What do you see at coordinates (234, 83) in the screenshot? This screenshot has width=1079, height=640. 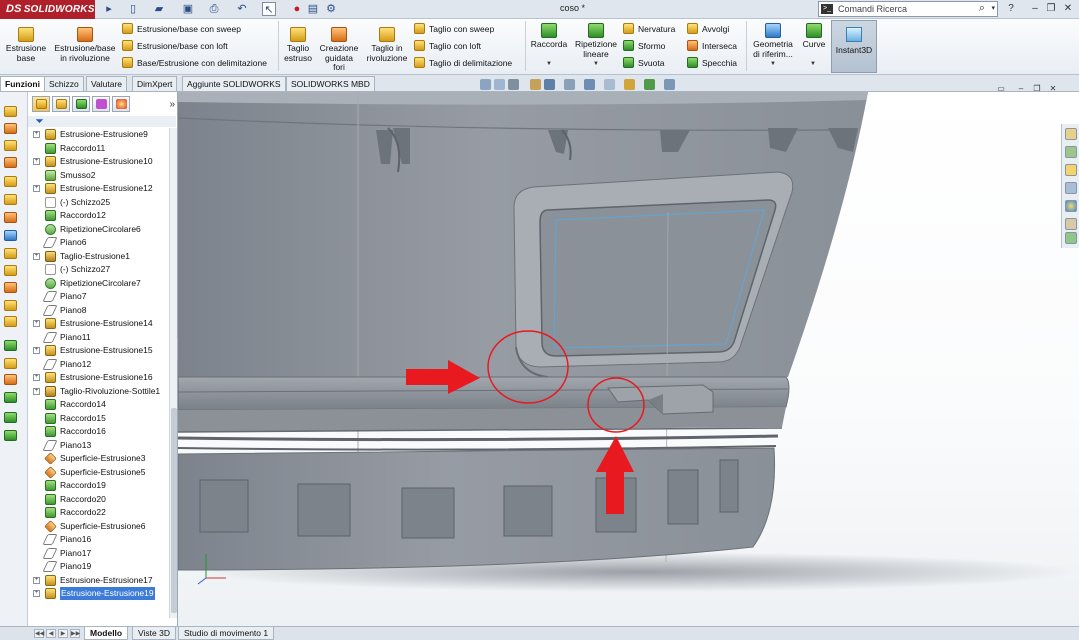 I see `tab-aggiunte-solidworks: Aggiunte SOLIDWORKS` at bounding box center [234, 83].